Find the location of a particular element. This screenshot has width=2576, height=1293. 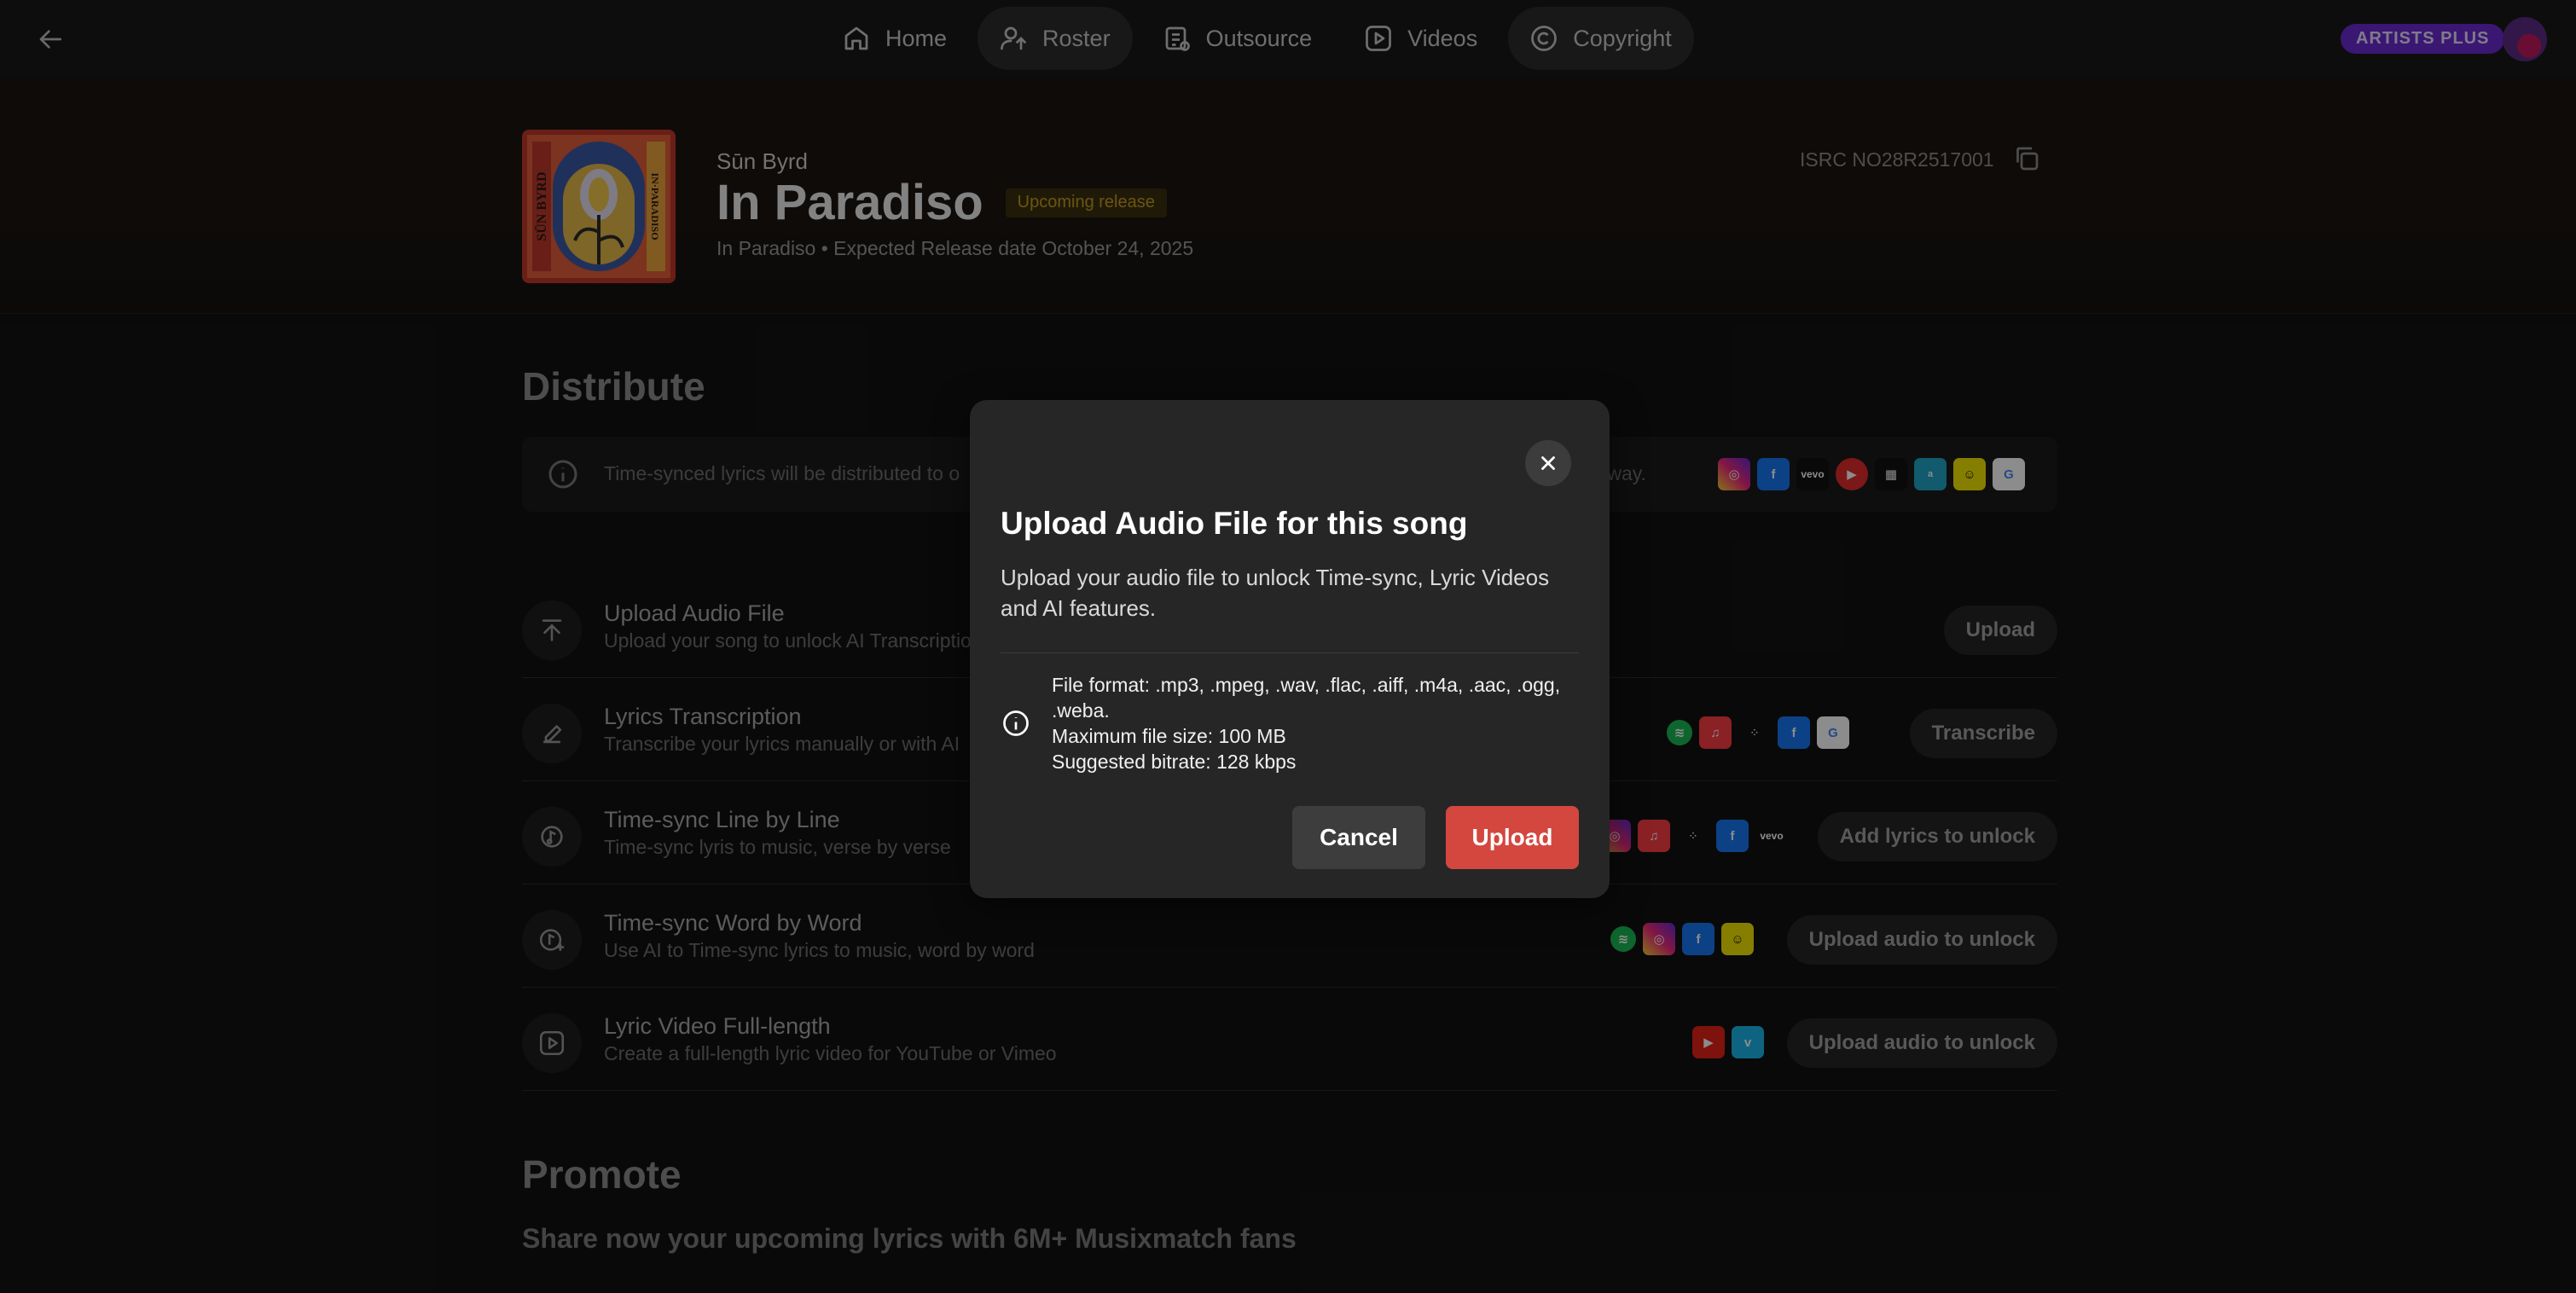

modal-close-button is located at coordinates (1548, 463).